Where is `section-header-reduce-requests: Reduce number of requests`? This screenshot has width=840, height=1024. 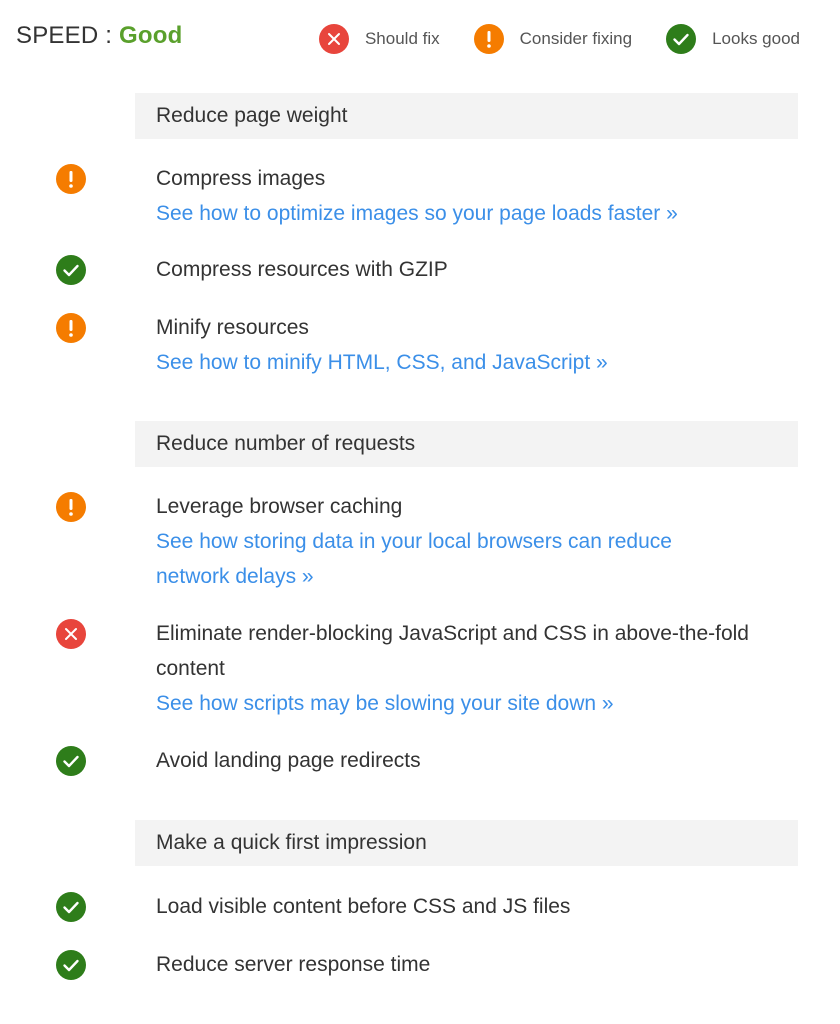 section-header-reduce-requests: Reduce number of requests is located at coordinates (466, 444).